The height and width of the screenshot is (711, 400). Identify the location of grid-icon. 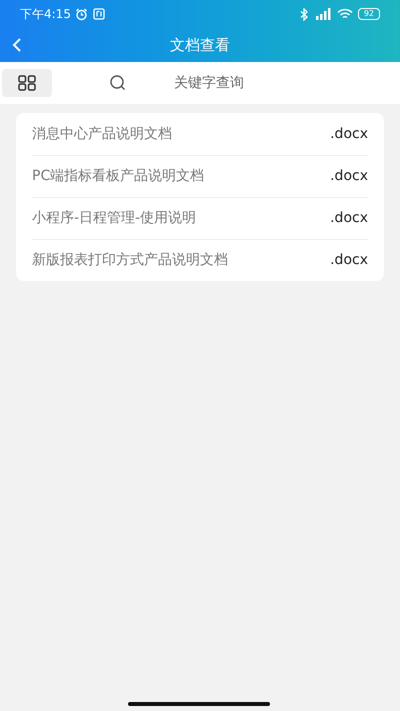
(27, 83).